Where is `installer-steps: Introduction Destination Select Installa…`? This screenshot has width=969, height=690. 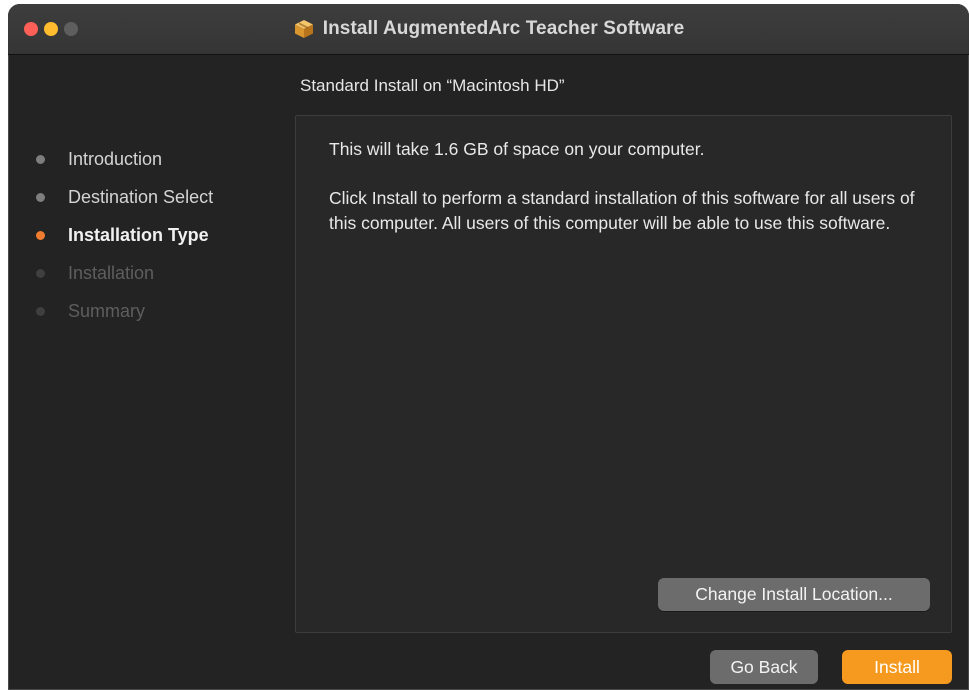 installer-steps: Introduction Destination Select Installa… is located at coordinates (124, 235).